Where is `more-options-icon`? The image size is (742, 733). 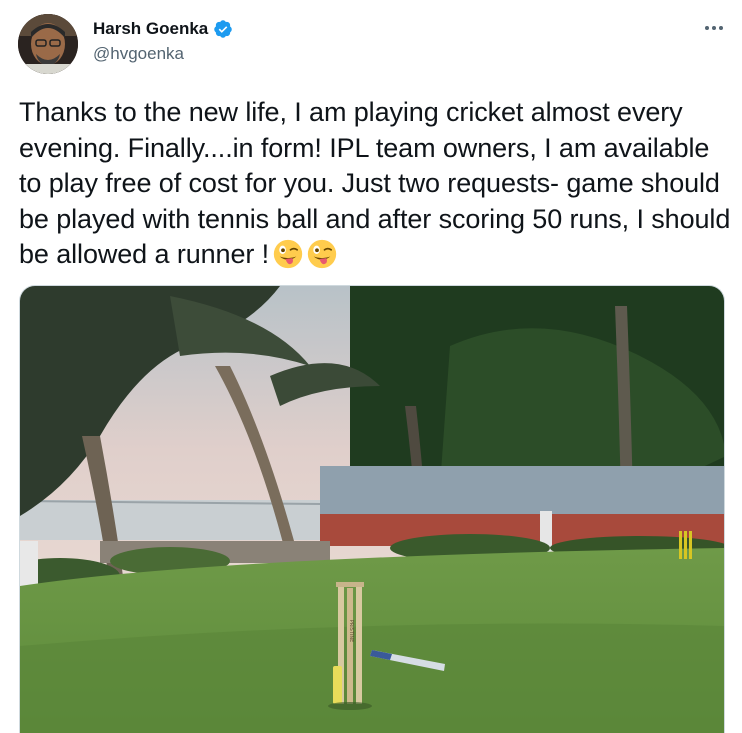
more-options-icon is located at coordinates (714, 28).